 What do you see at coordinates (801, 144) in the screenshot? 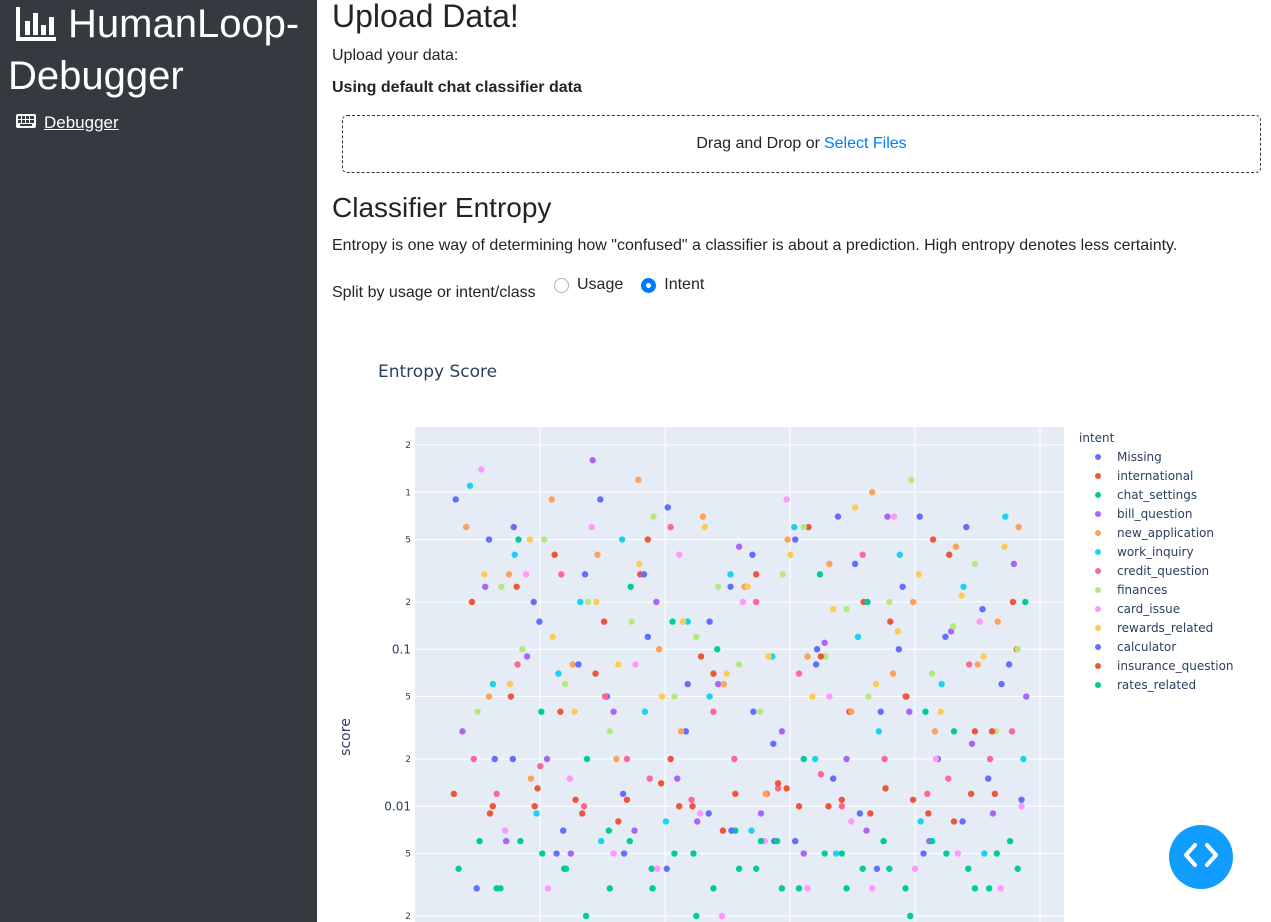
I see `upload-dropzone: Drag and Drop or Select Files` at bounding box center [801, 144].